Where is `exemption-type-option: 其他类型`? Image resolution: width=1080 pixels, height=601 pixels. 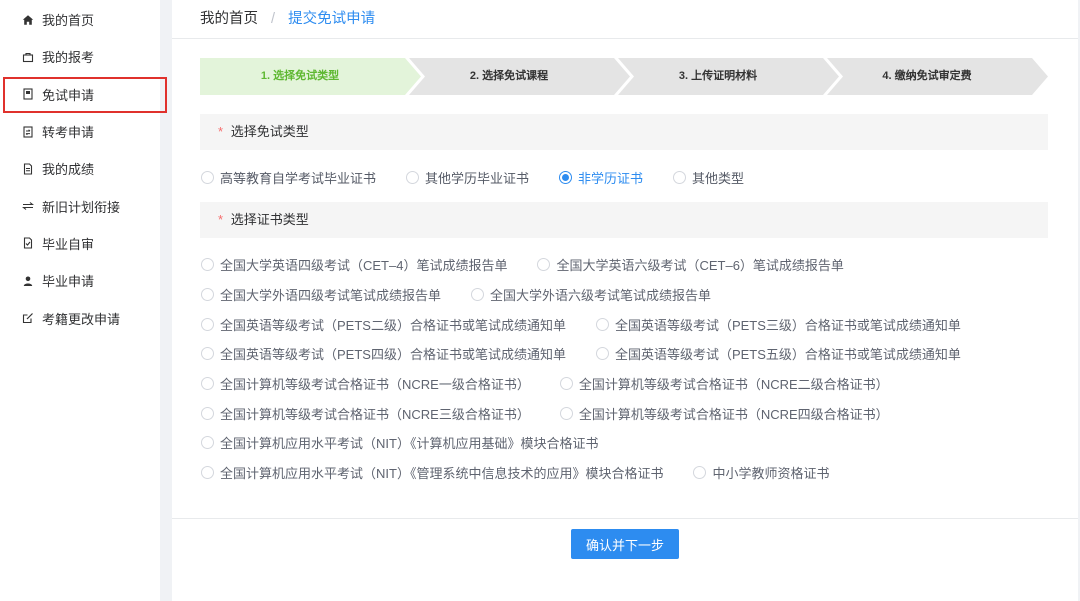 exemption-type-option: 其他类型 is located at coordinates (708, 177).